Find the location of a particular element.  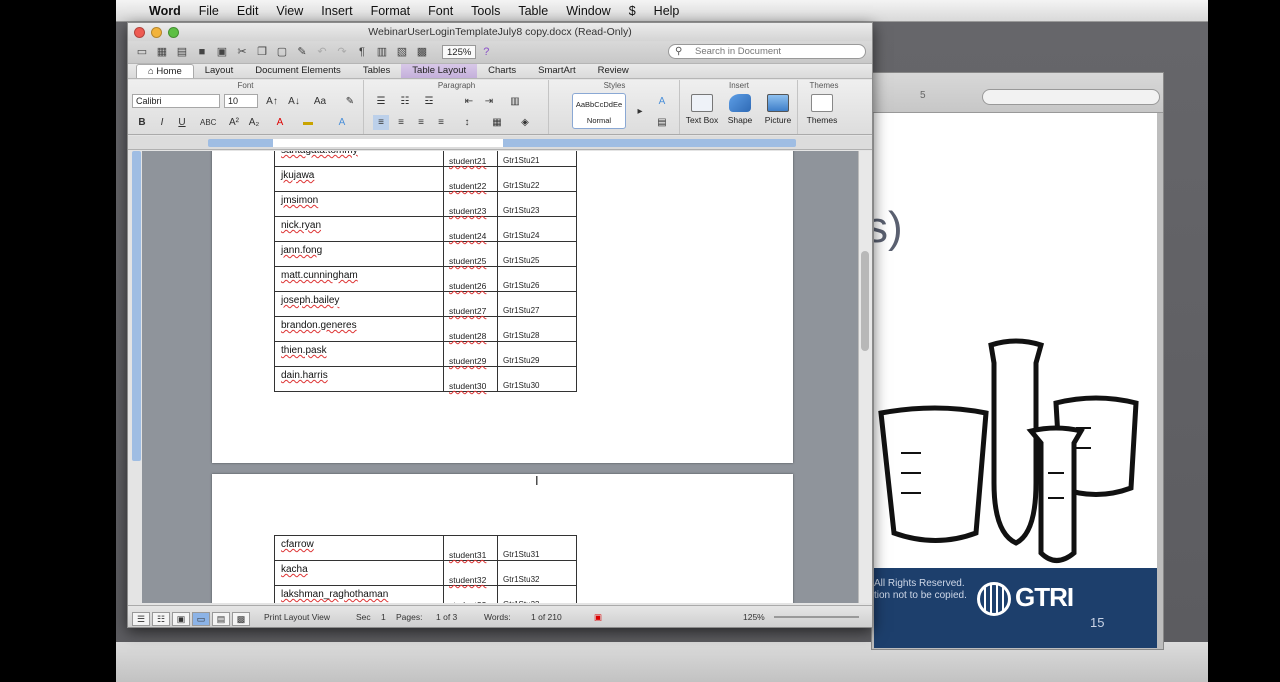

student-id-cell: student23 is located at coordinates (470, 204).